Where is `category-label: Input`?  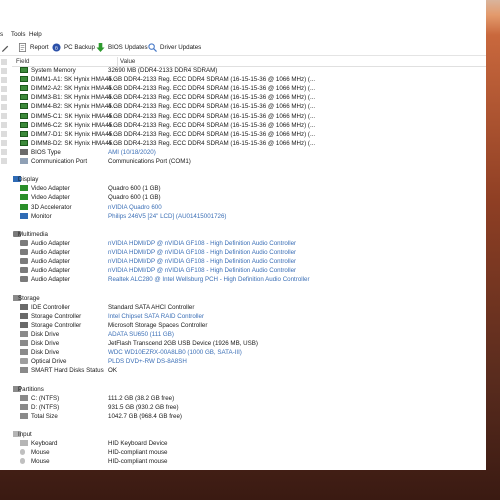
category-label: Input is located at coordinates (25, 434).